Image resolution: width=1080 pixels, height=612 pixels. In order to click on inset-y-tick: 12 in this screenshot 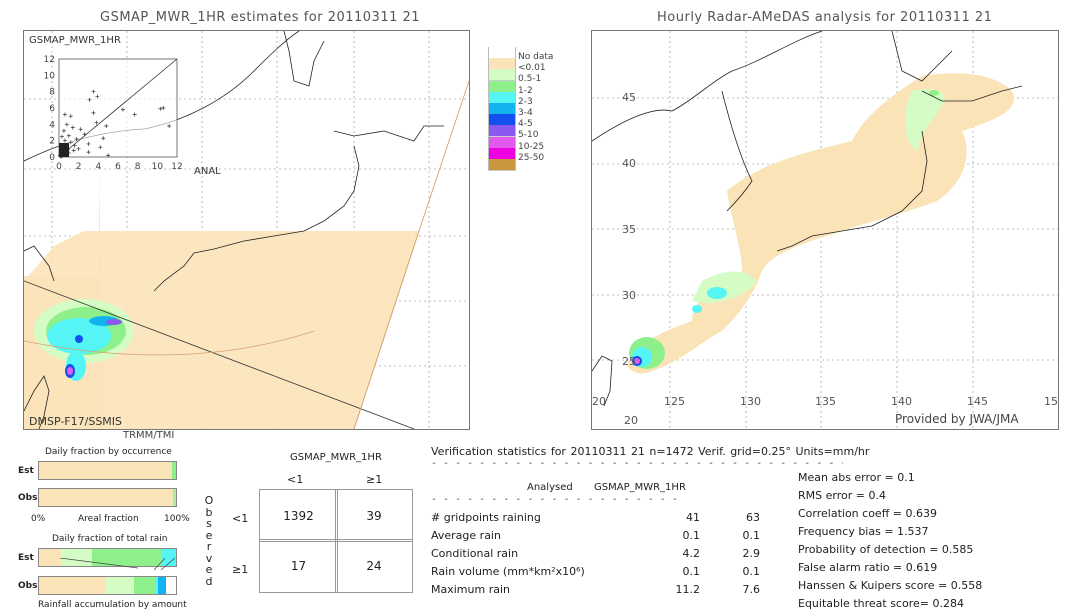, I will do `click(49, 60)`.